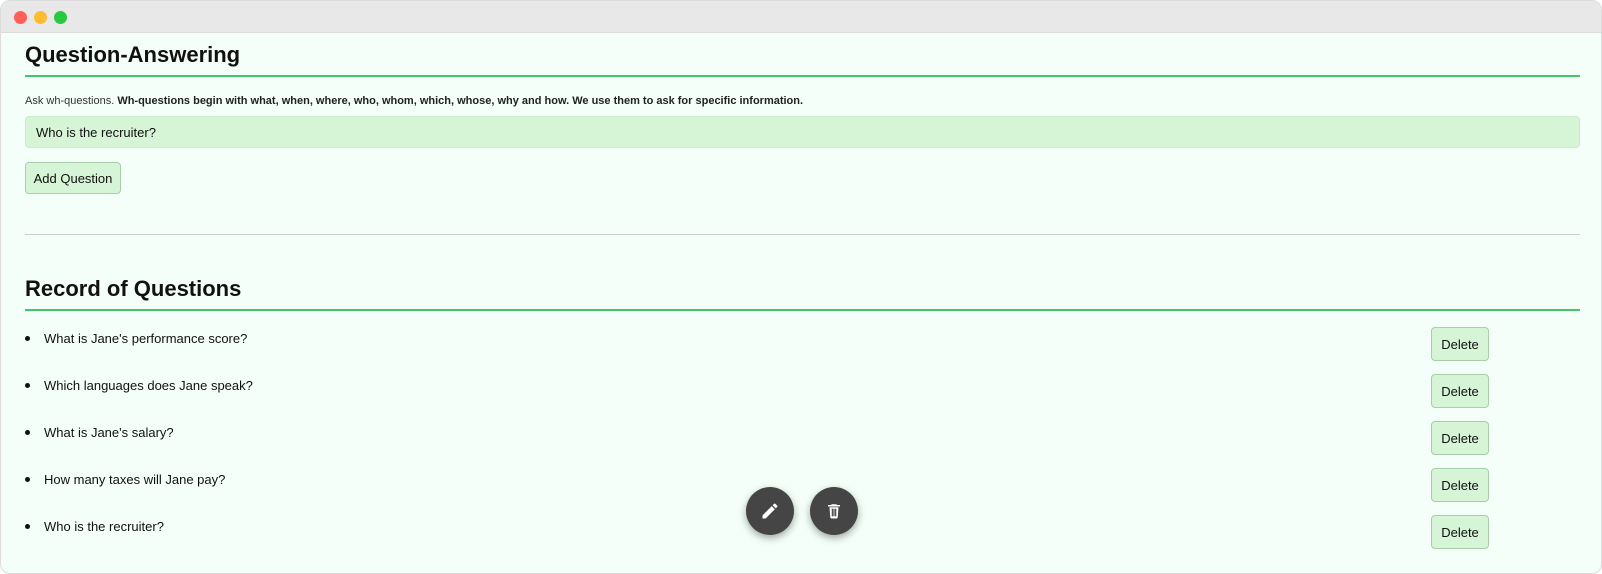  I want to click on window-minimize-button, so click(40, 17).